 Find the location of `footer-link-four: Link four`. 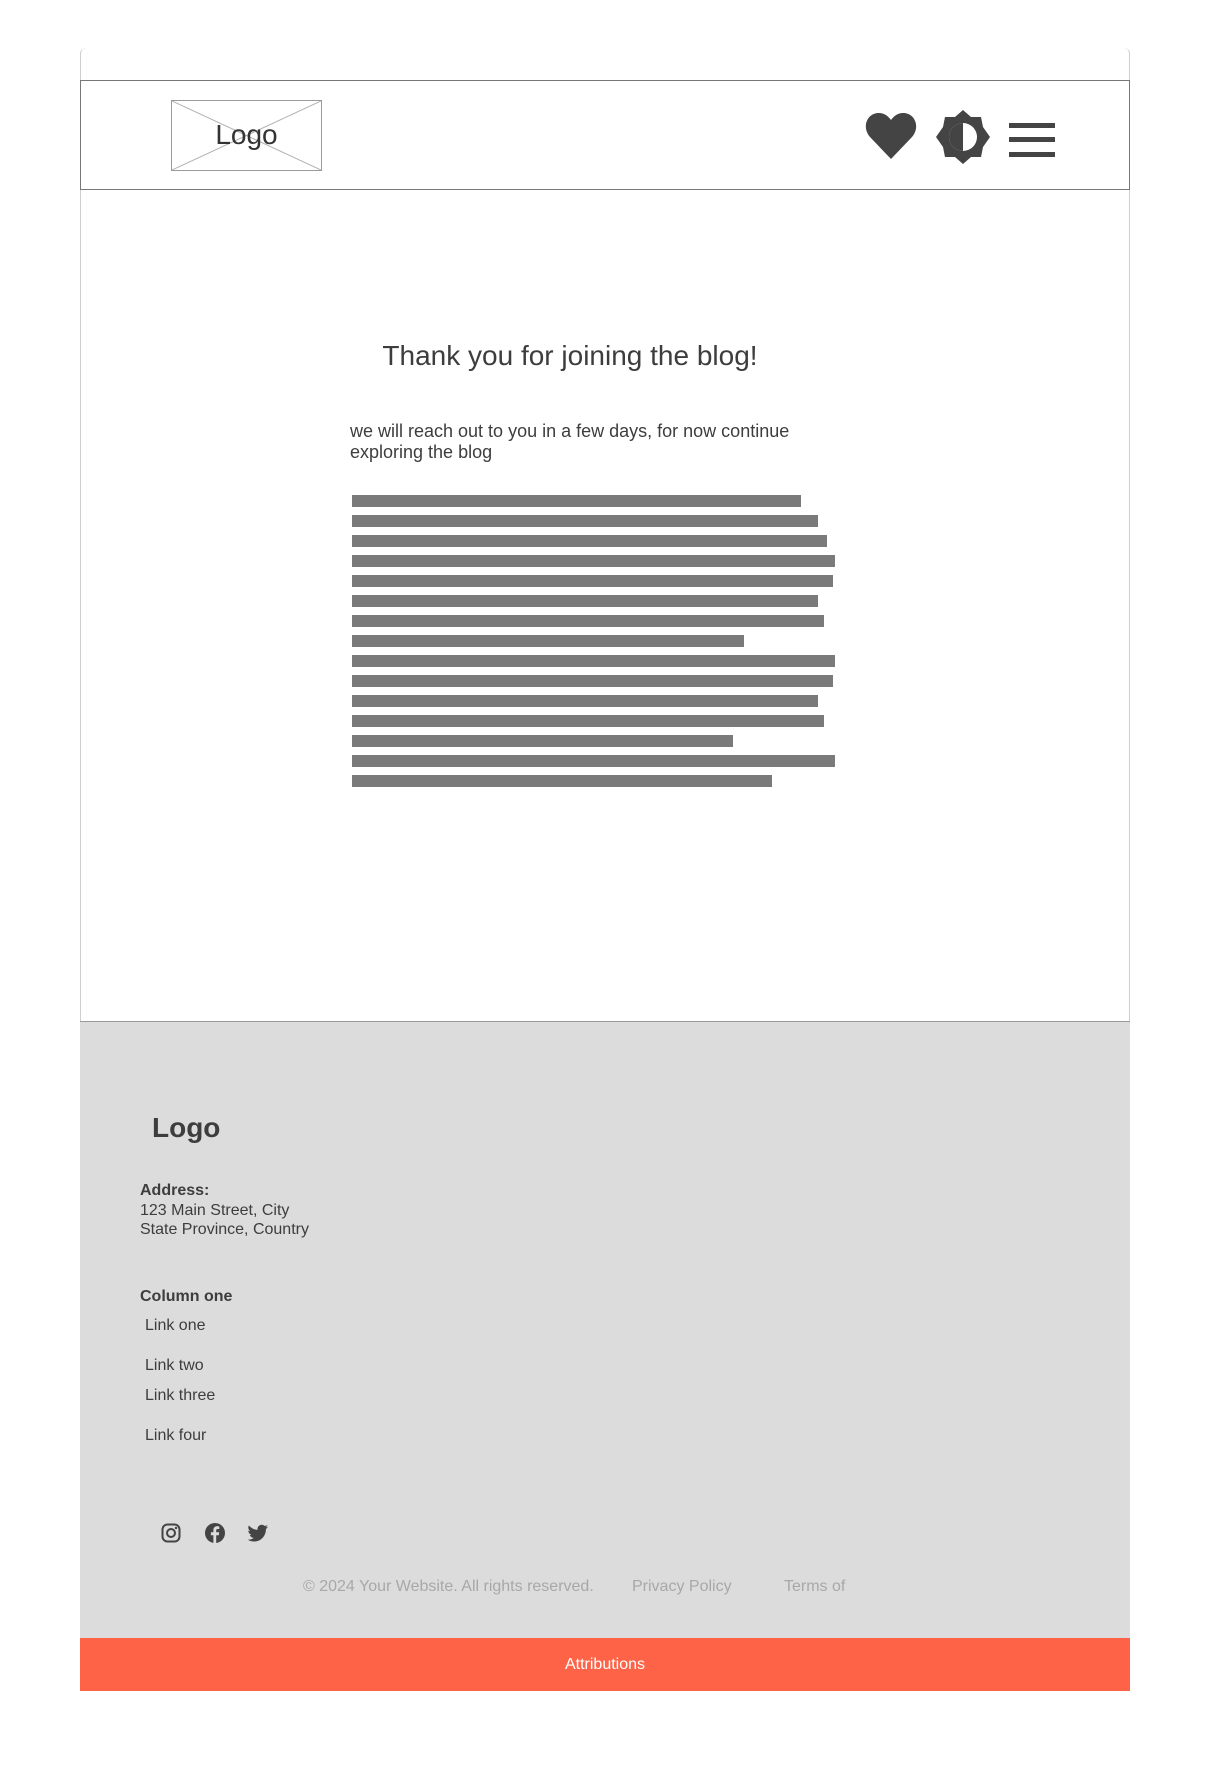

footer-link-four: Link four is located at coordinates (175, 1436).